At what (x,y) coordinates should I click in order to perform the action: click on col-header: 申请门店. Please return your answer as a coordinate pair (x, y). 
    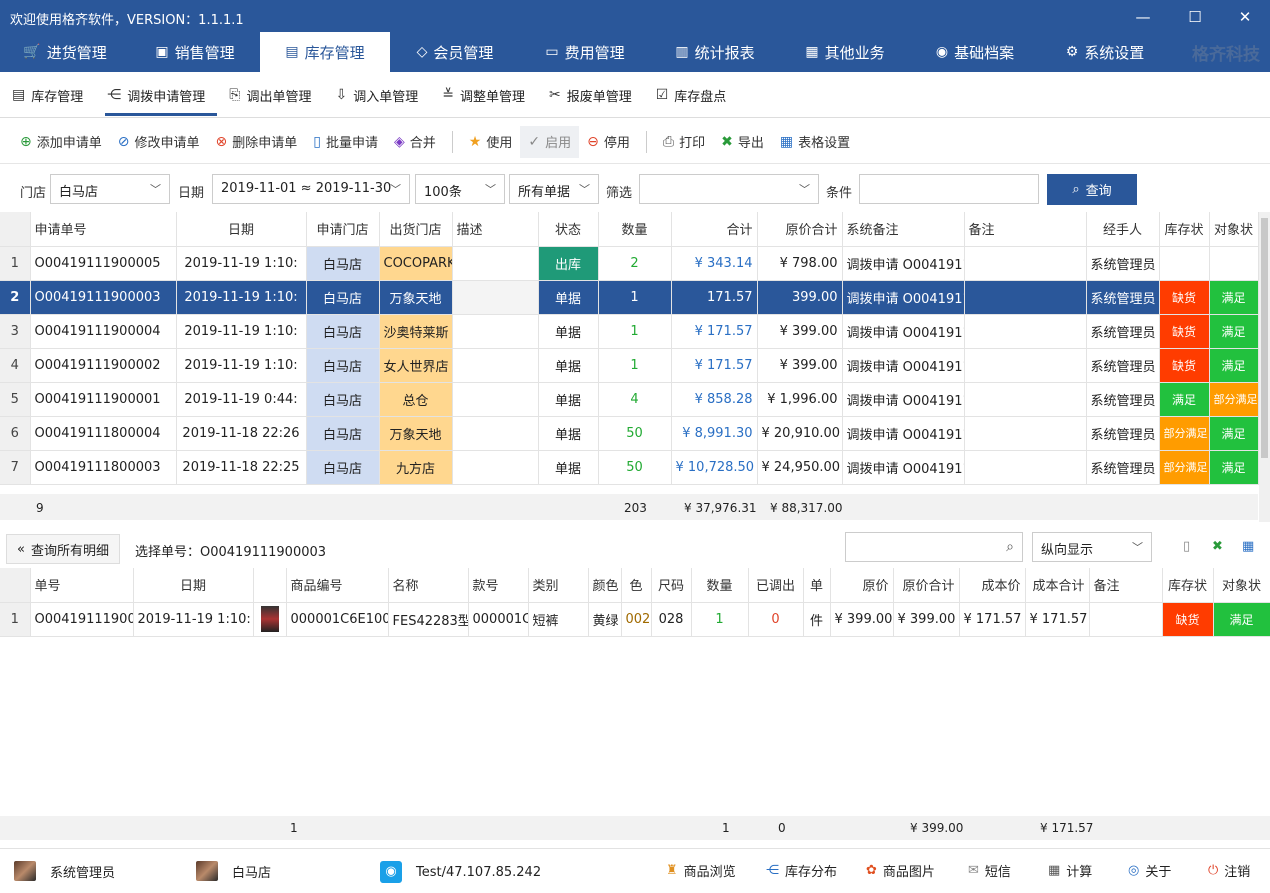
    Looking at the image, I should click on (343, 229).